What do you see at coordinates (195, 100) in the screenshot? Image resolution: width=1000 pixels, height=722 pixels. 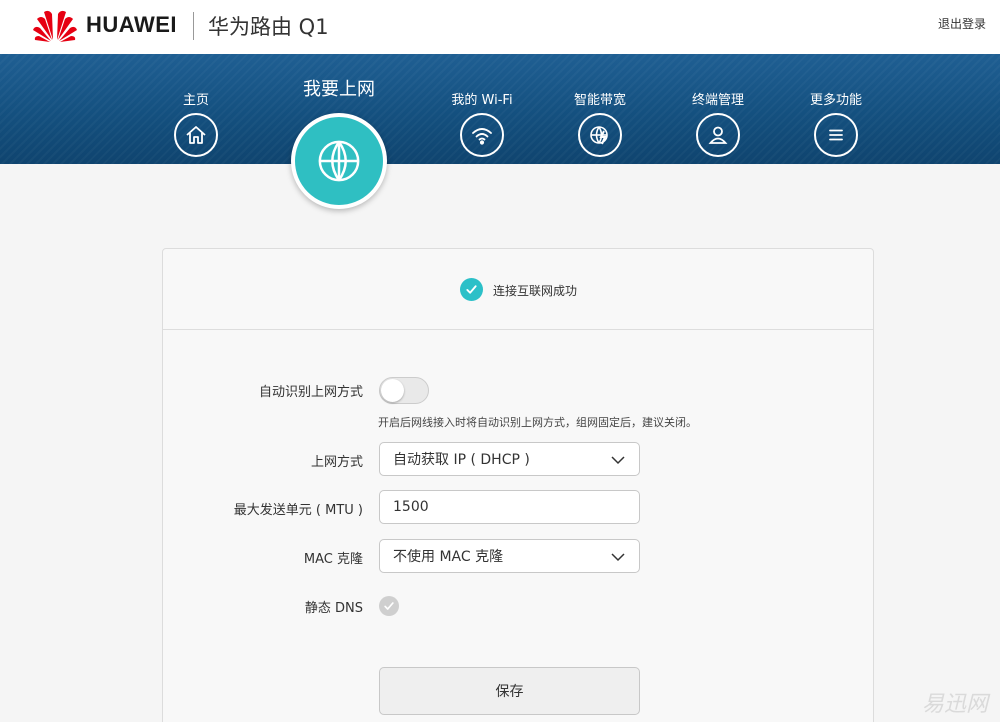 I see `nav-label-home: 主页` at bounding box center [195, 100].